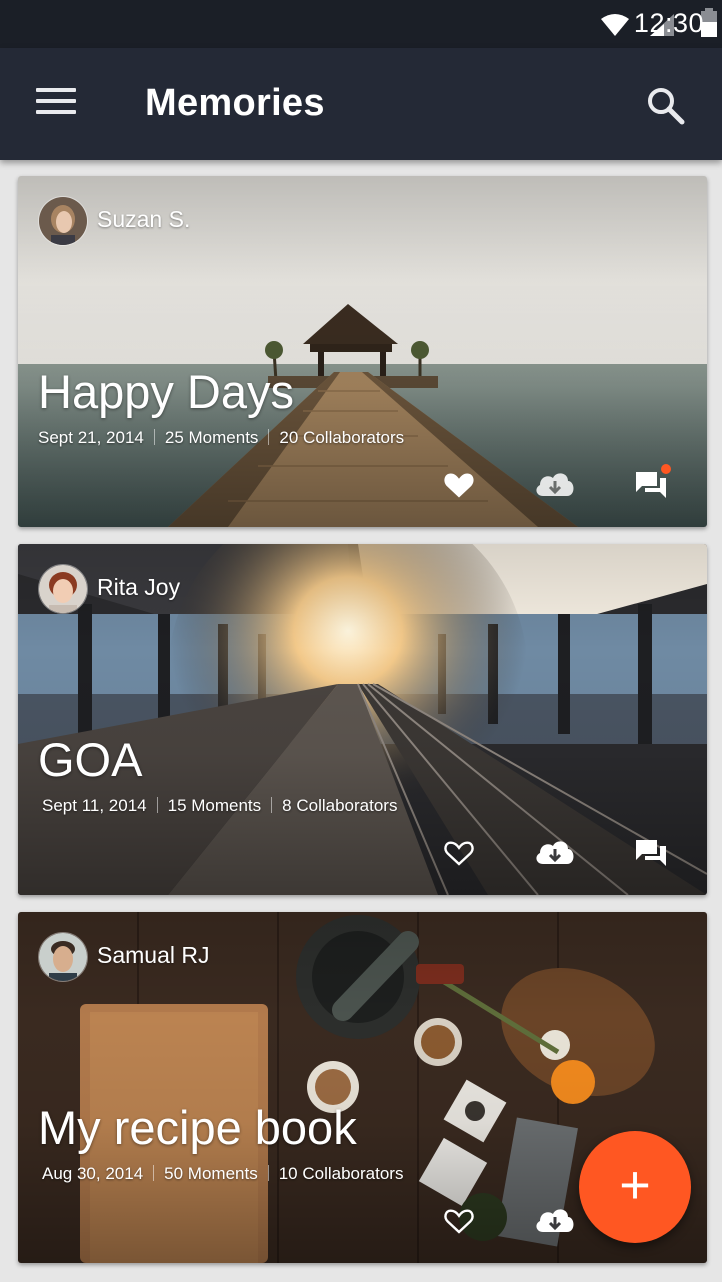 Image resolution: width=722 pixels, height=1282 pixels. I want to click on card-date: Aug 30, 2014, so click(93, 1173).